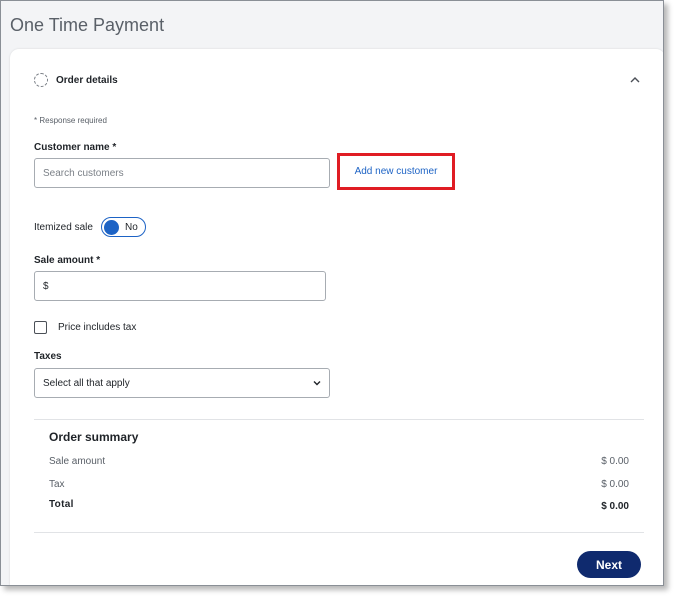 The width and height of the screenshot is (676, 598). Describe the element at coordinates (77, 461) in the screenshot. I see `summary-row-label: Sale amount` at that location.